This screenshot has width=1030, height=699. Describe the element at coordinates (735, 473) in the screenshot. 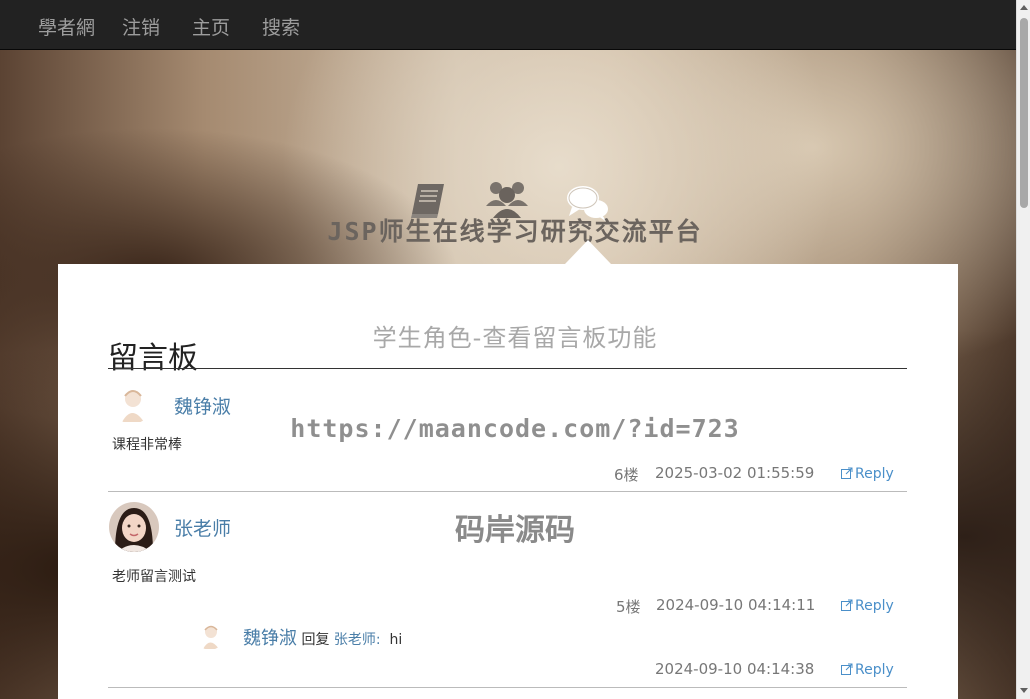

I see `message-time: 2025-03-02 01:55:59` at that location.